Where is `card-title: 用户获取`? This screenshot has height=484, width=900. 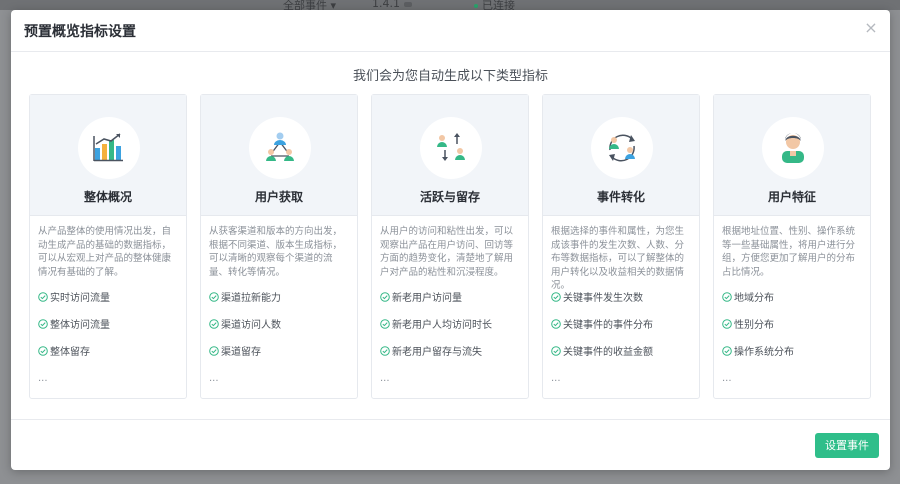
card-title: 用户获取 is located at coordinates (278, 197).